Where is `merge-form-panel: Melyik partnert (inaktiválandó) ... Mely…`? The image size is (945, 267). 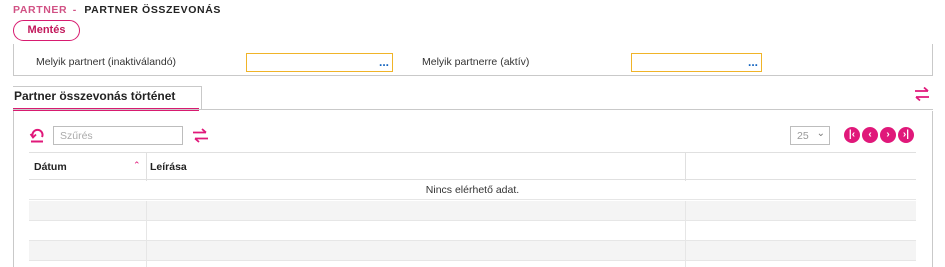
merge-form-panel: Melyik partnert (inaktiválandó) ... Mely… is located at coordinates (473, 60).